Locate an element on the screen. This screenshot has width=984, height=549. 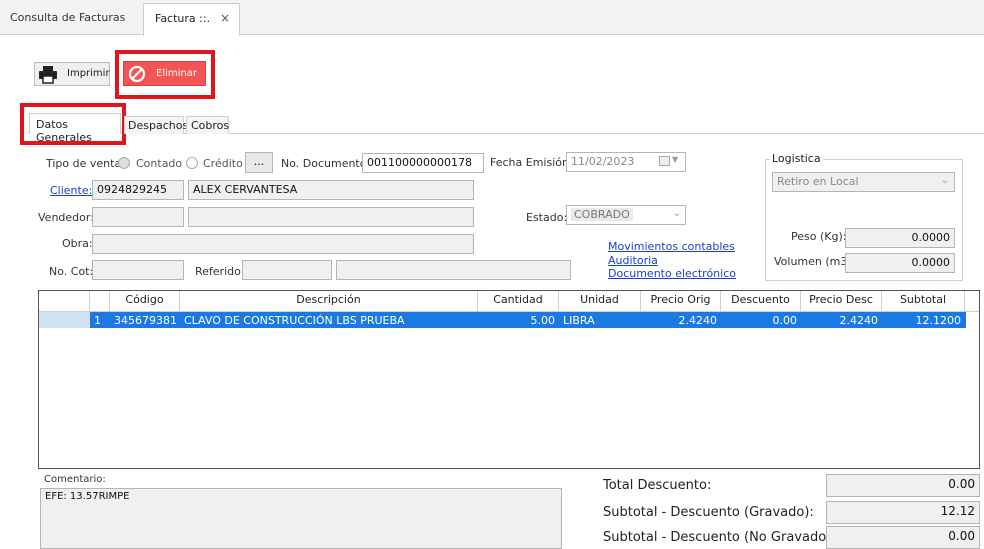
credito-label: Crédito is located at coordinates (223, 163).